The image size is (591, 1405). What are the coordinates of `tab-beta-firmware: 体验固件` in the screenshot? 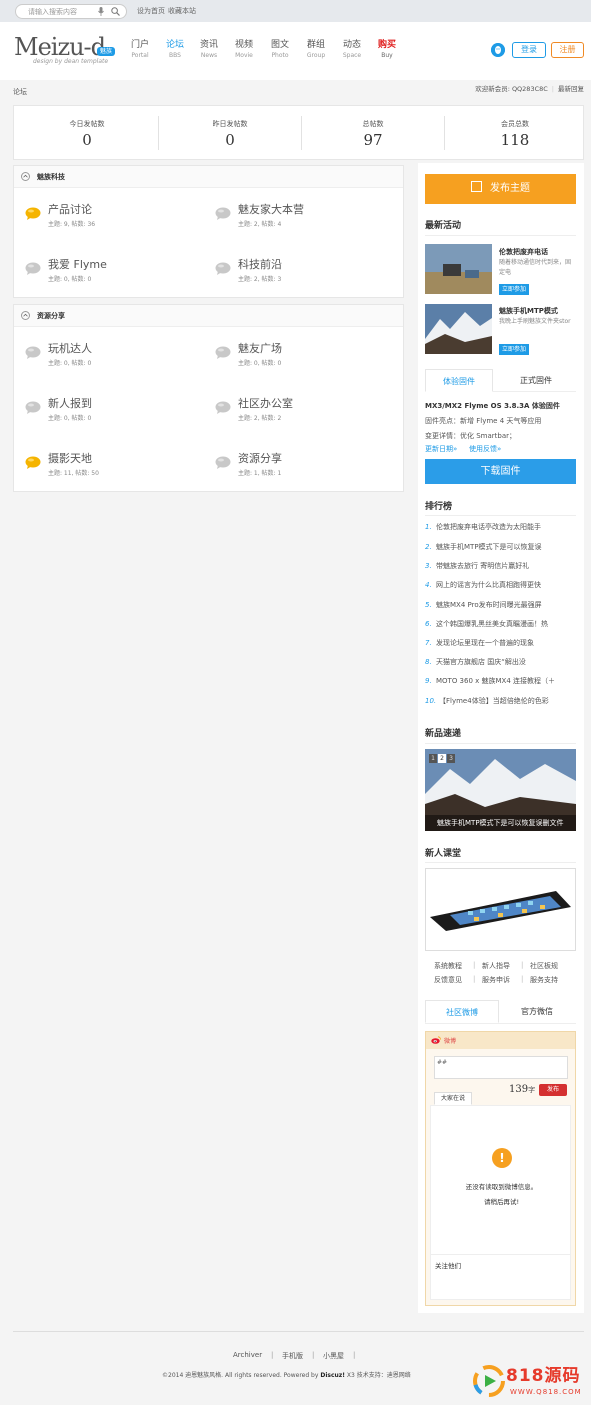 It's located at (459, 380).